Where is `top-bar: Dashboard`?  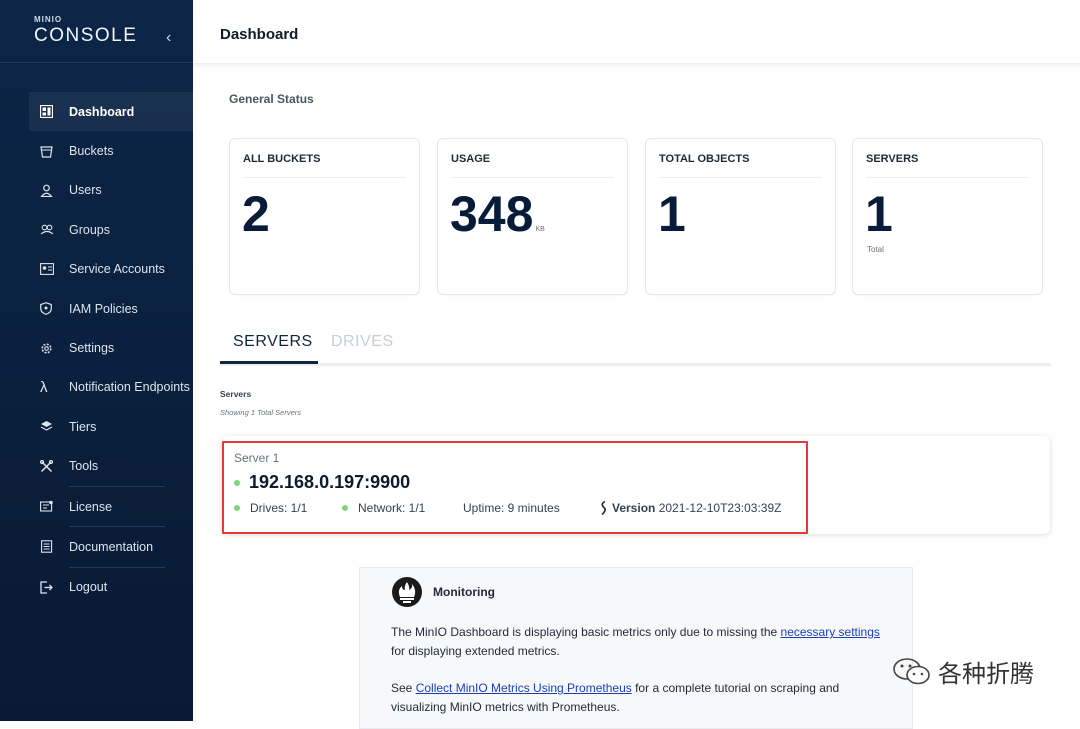
top-bar: Dashboard is located at coordinates (636, 32).